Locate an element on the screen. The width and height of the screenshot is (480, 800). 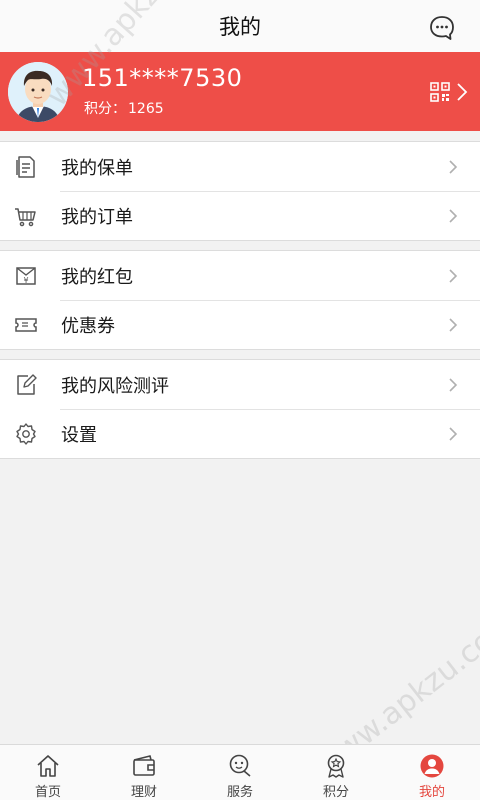
bottom-tab-bar: 首页 理财 服务 积分 我的 is located at coordinates (240, 772).